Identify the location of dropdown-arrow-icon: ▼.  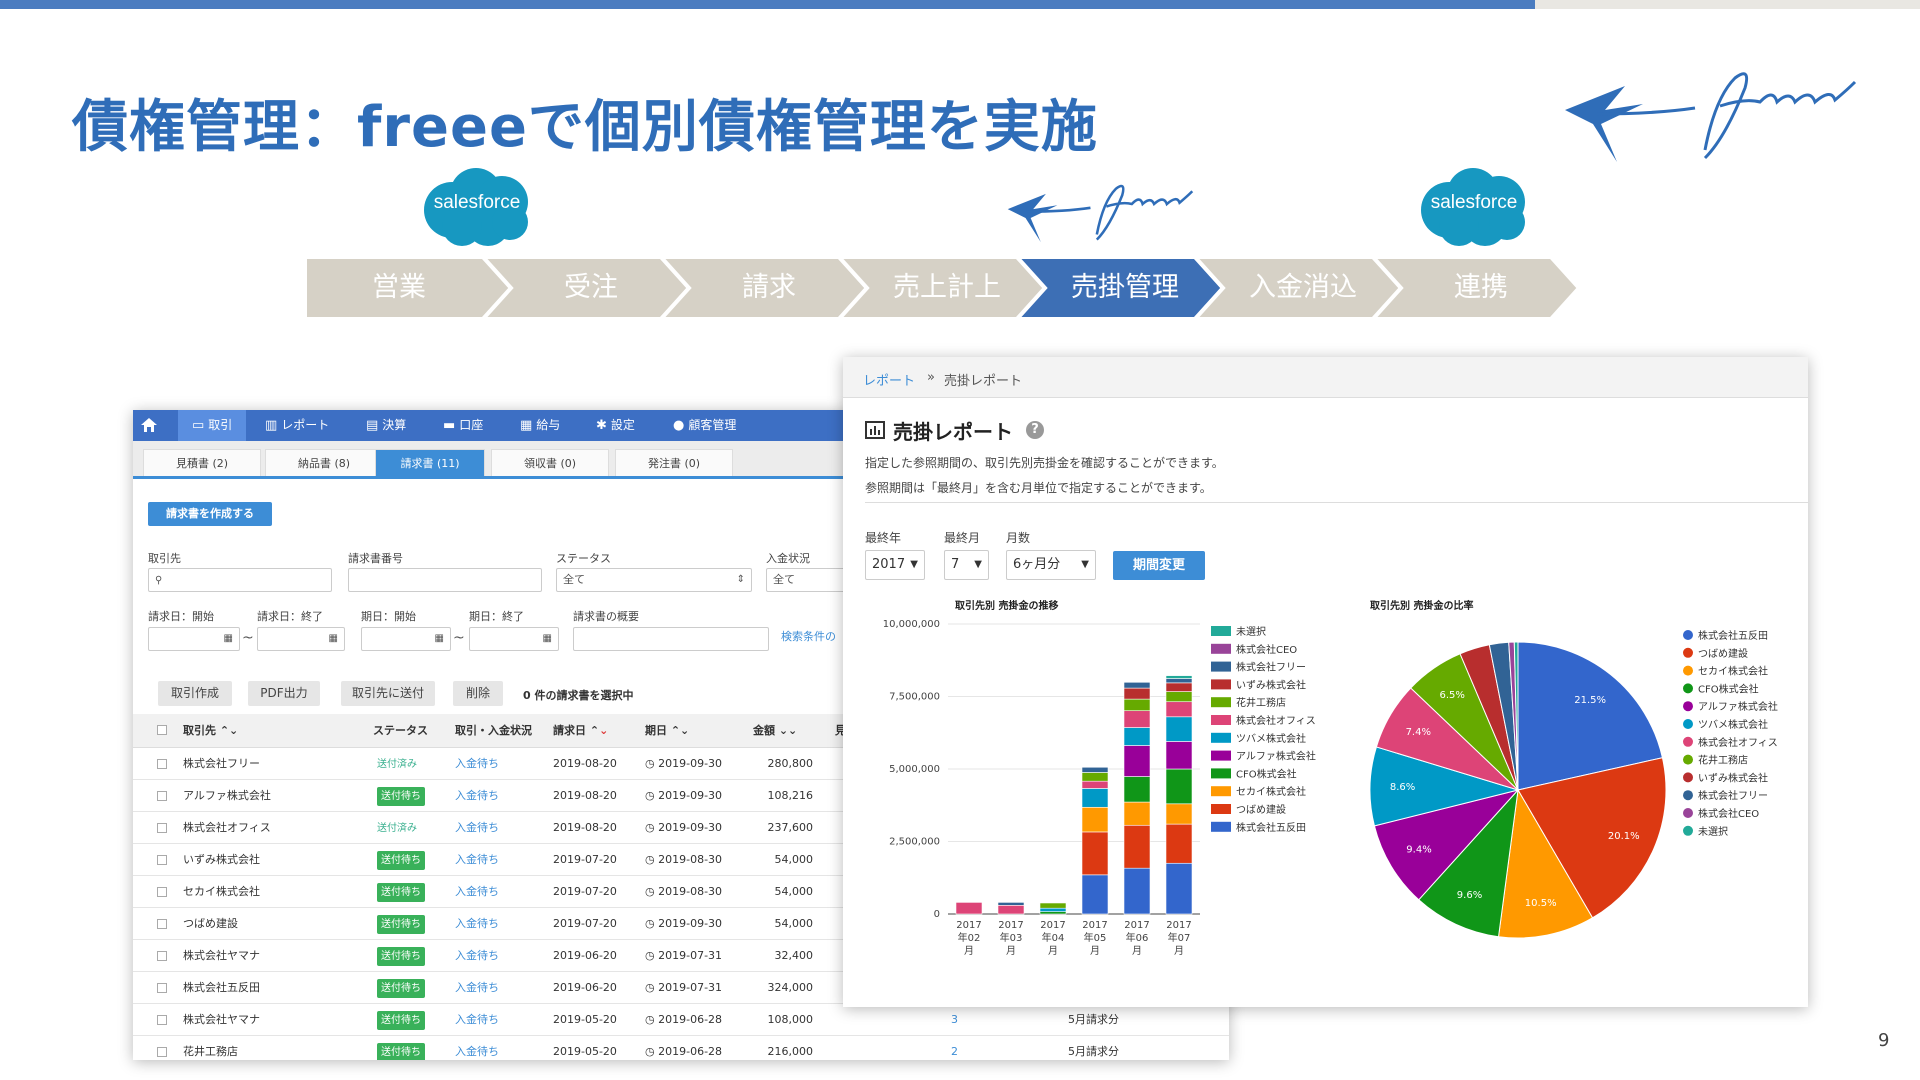
(978, 564).